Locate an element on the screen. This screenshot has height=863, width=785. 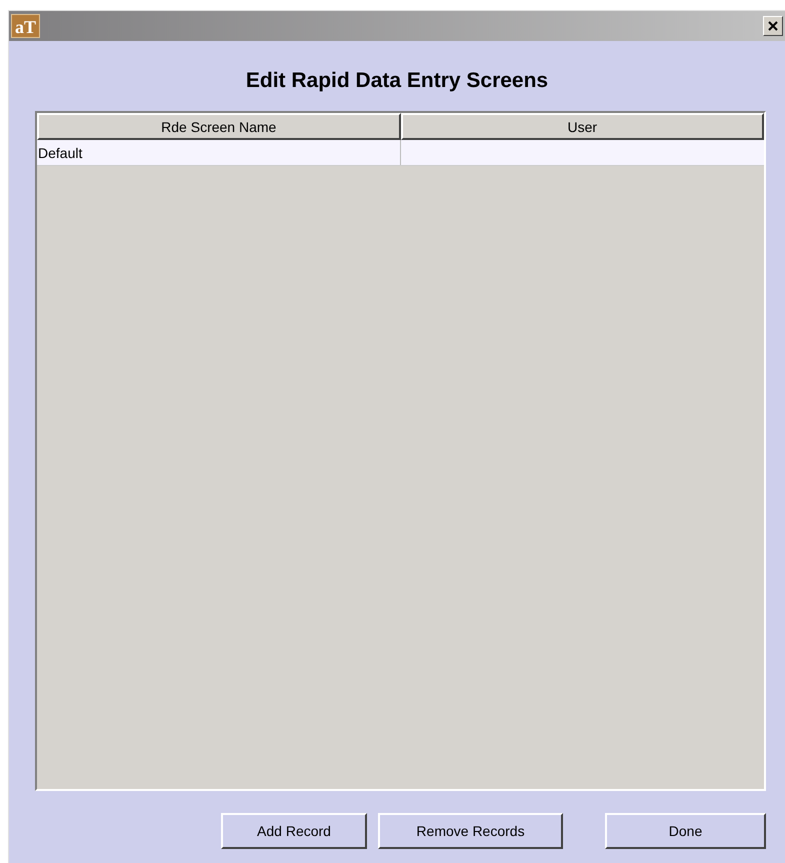
close-button is located at coordinates (773, 26).